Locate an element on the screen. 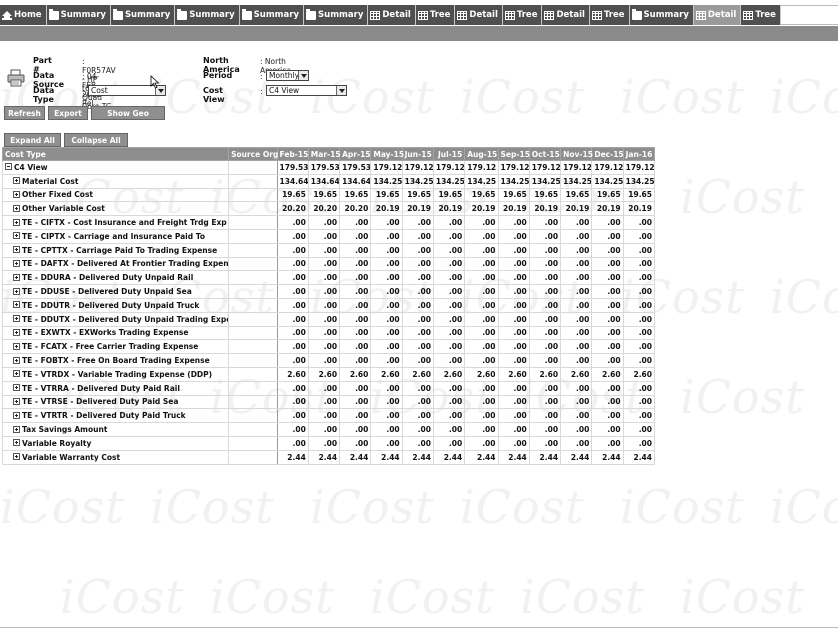 This screenshot has height=630, width=838. cost-type-cell: Other Variable Cost is located at coordinates (115, 209).